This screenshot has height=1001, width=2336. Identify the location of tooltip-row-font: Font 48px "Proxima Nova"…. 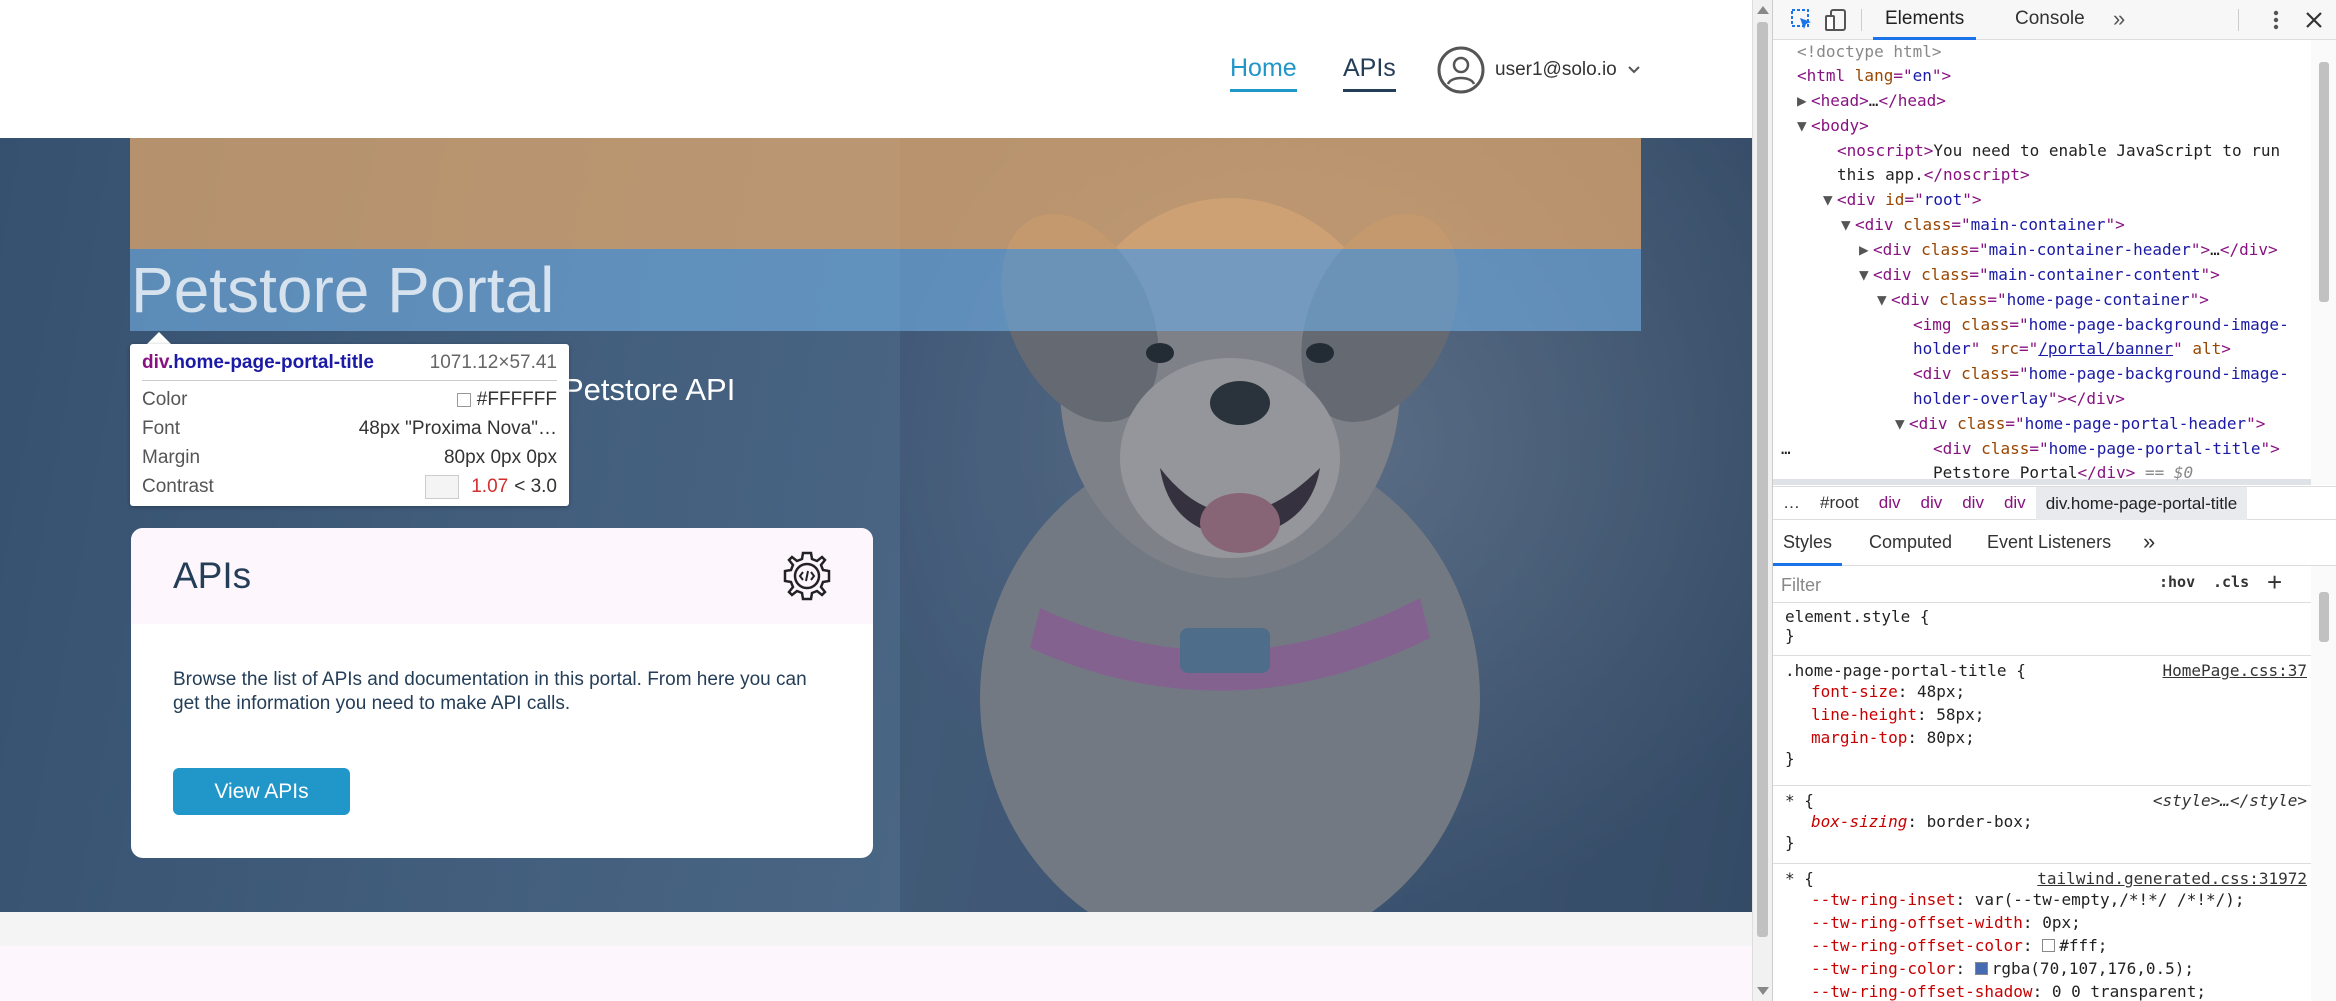
(349, 428).